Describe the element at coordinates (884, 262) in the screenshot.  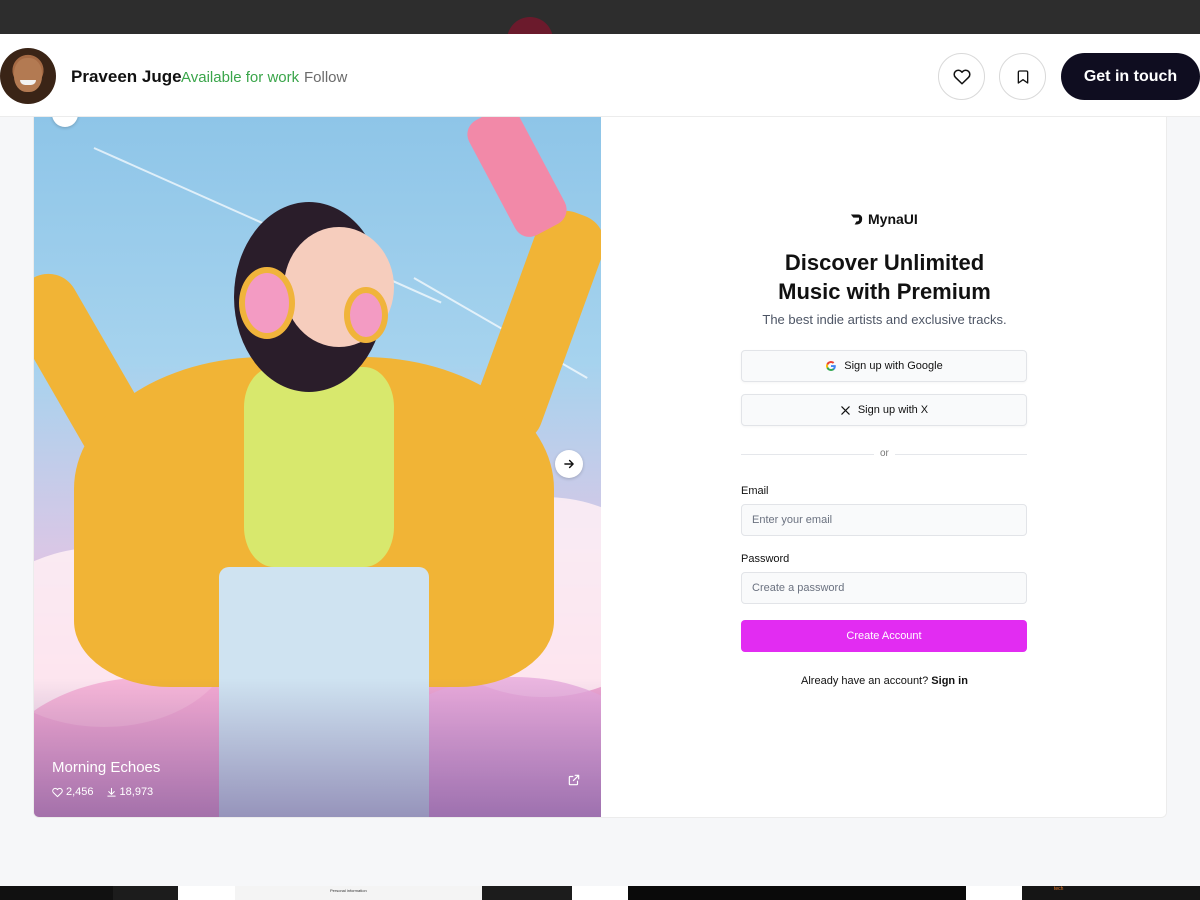
I see `headline-line-1: Discover Unlimited` at that location.